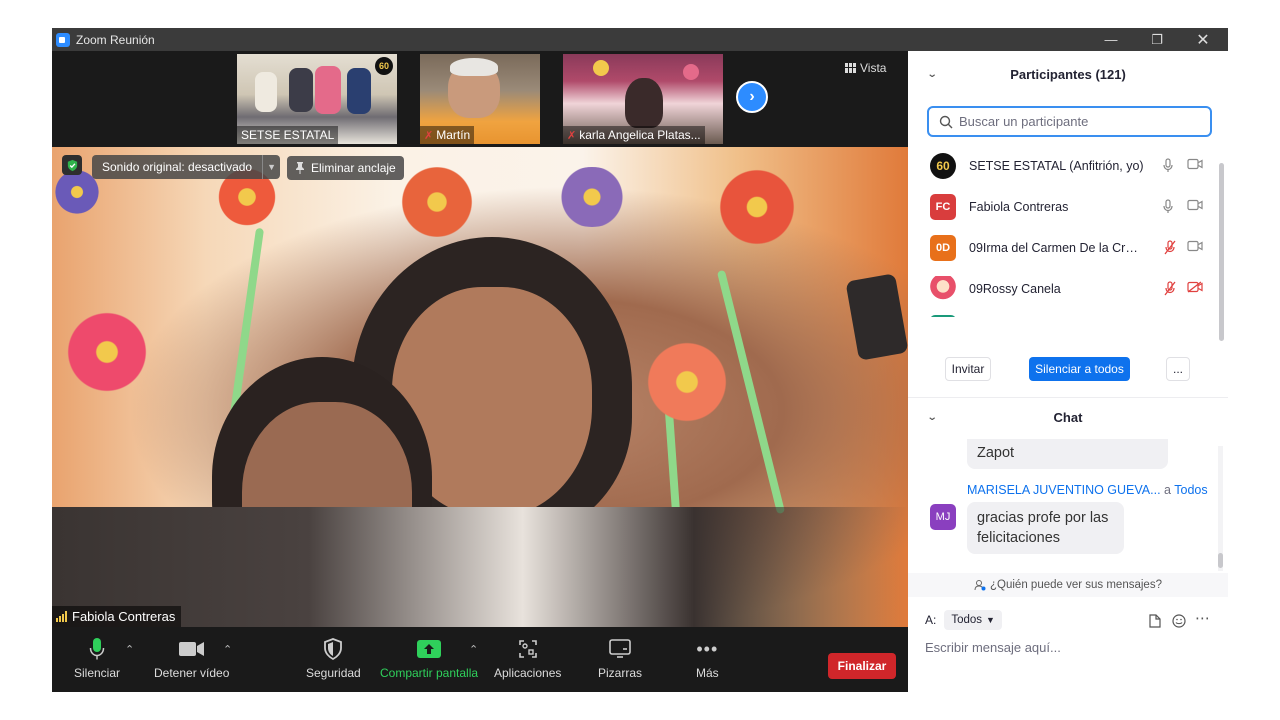 The height and width of the screenshot is (720, 1280). Describe the element at coordinates (1070, 647) in the screenshot. I see `chat-message-input` at that location.